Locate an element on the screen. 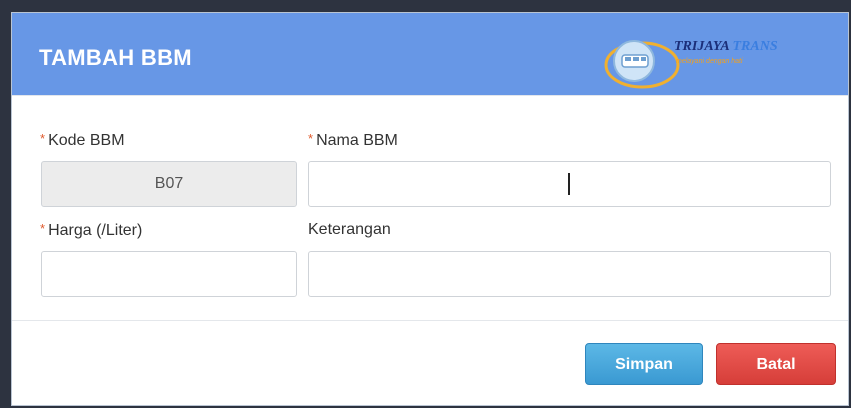 Image resolution: width=851 pixels, height=408 pixels. kode-bbm-field: B07 is located at coordinates (169, 184).